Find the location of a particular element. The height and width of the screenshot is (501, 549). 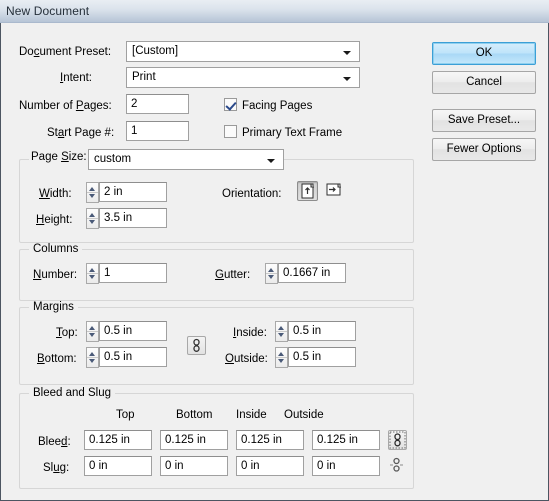

columns-number-input: 1 is located at coordinates (133, 273).